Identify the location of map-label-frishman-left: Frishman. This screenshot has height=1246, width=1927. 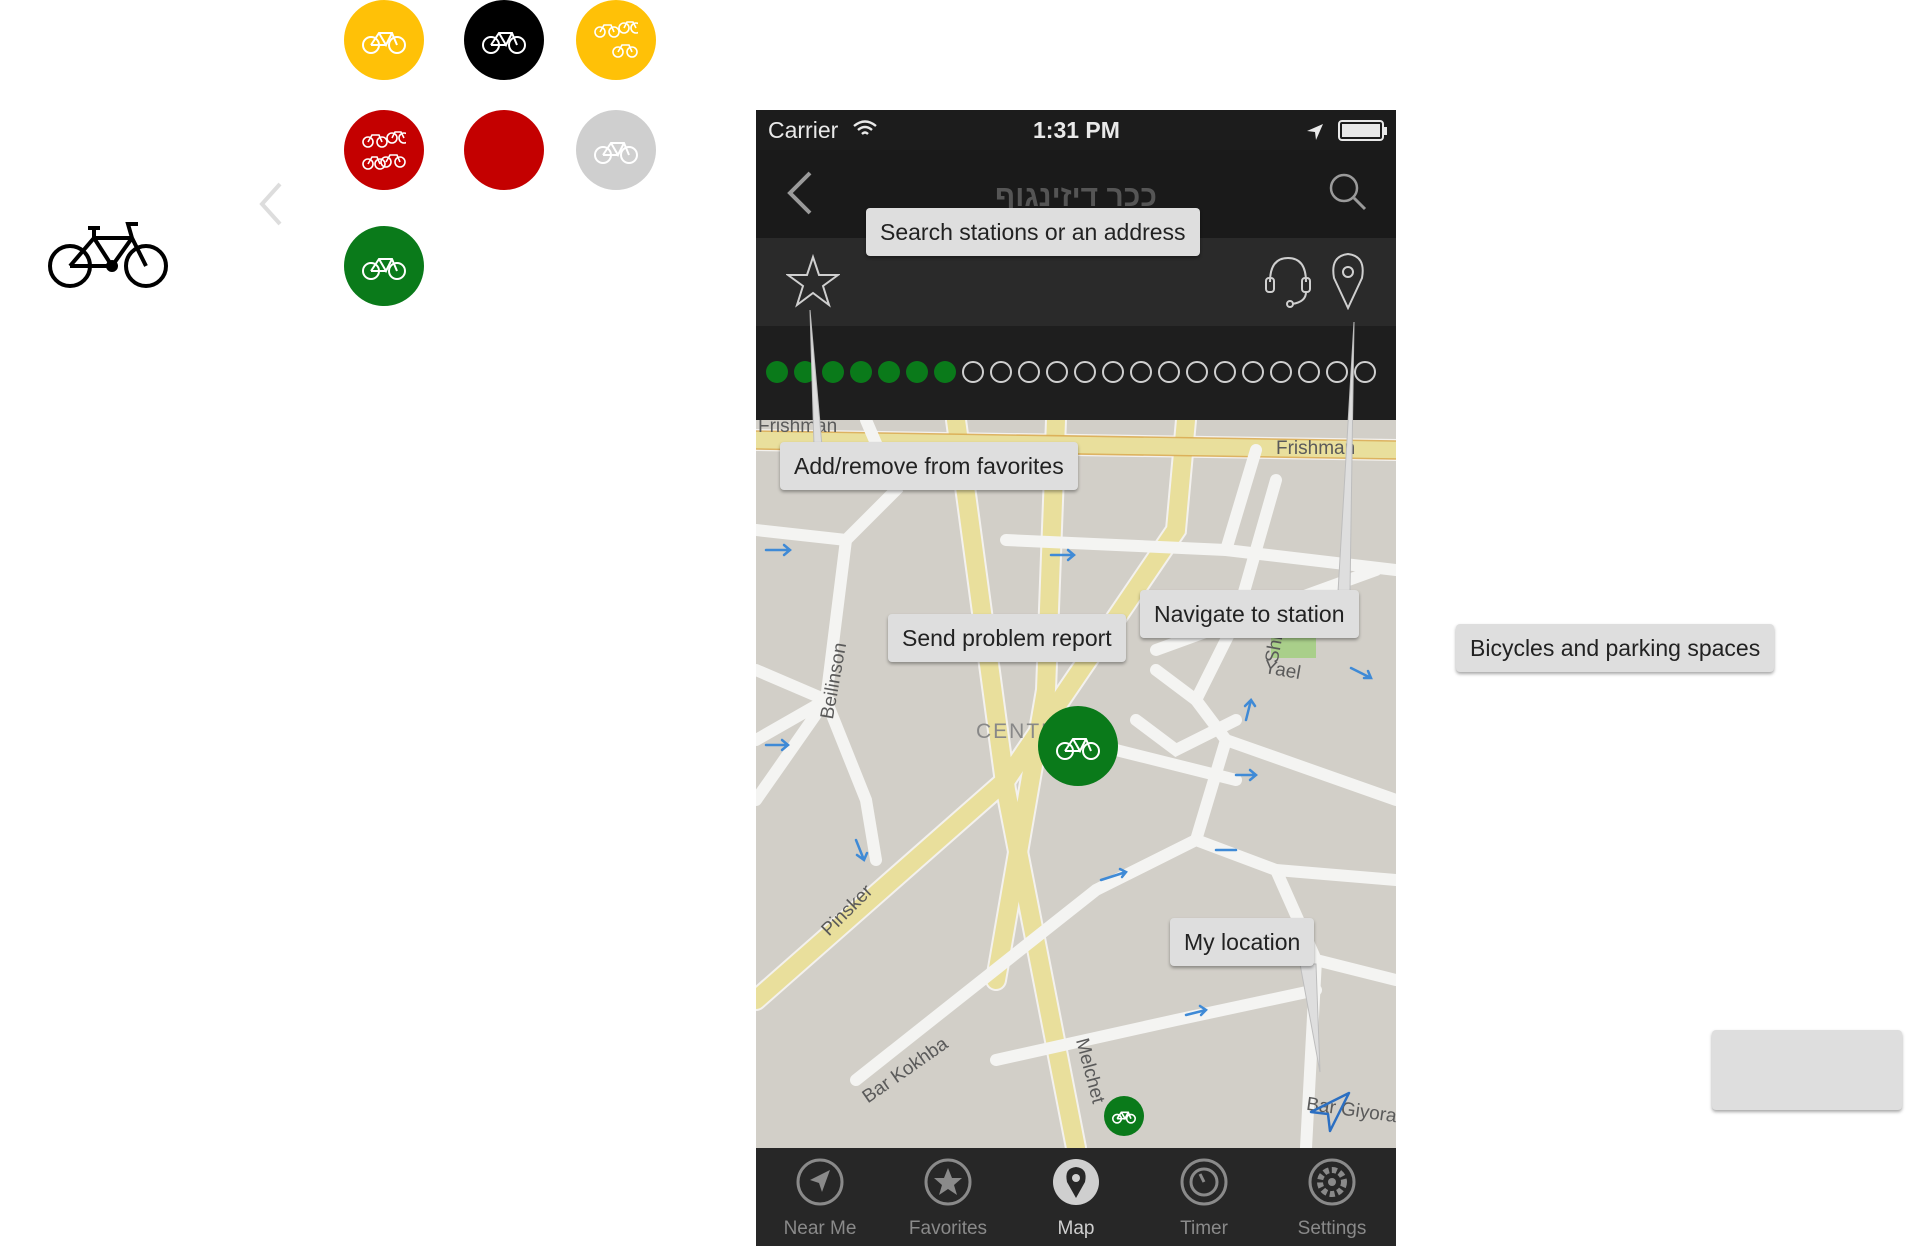
(798, 428).